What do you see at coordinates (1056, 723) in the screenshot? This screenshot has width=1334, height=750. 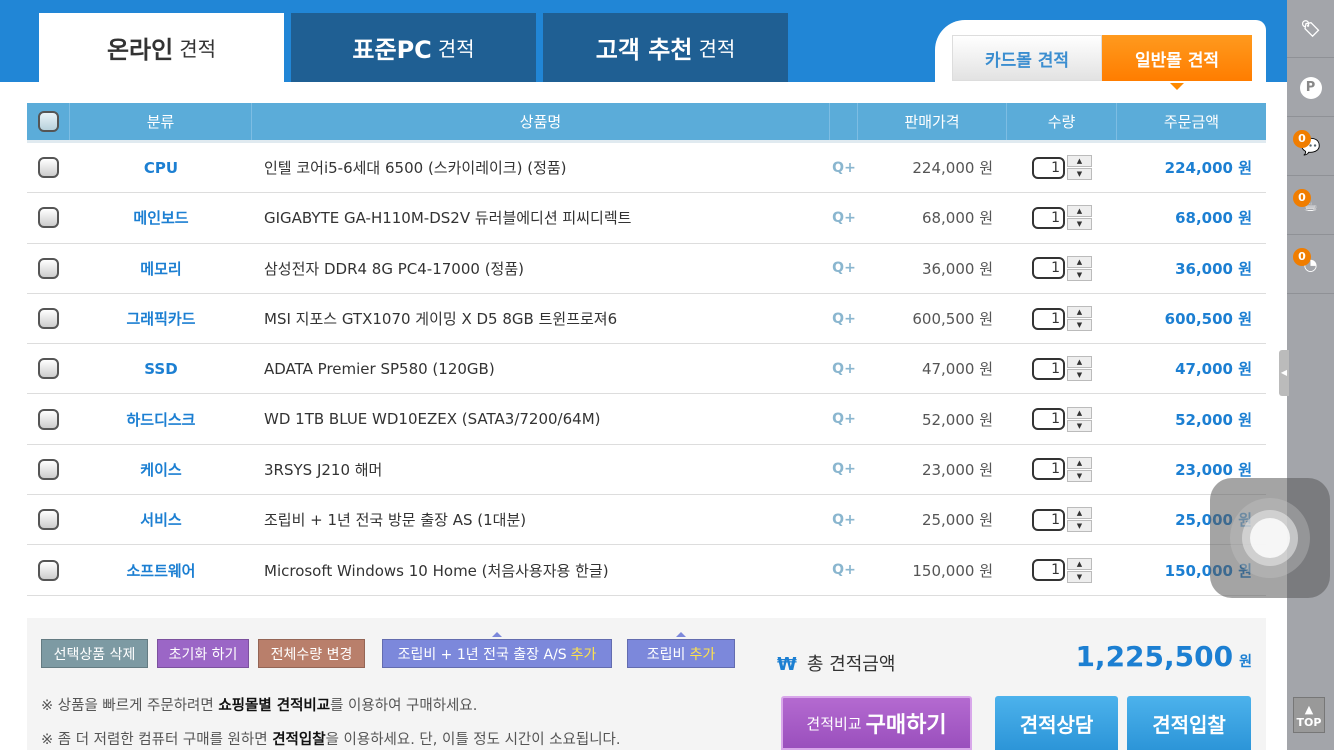 I see `consult-button: 견적상담` at bounding box center [1056, 723].